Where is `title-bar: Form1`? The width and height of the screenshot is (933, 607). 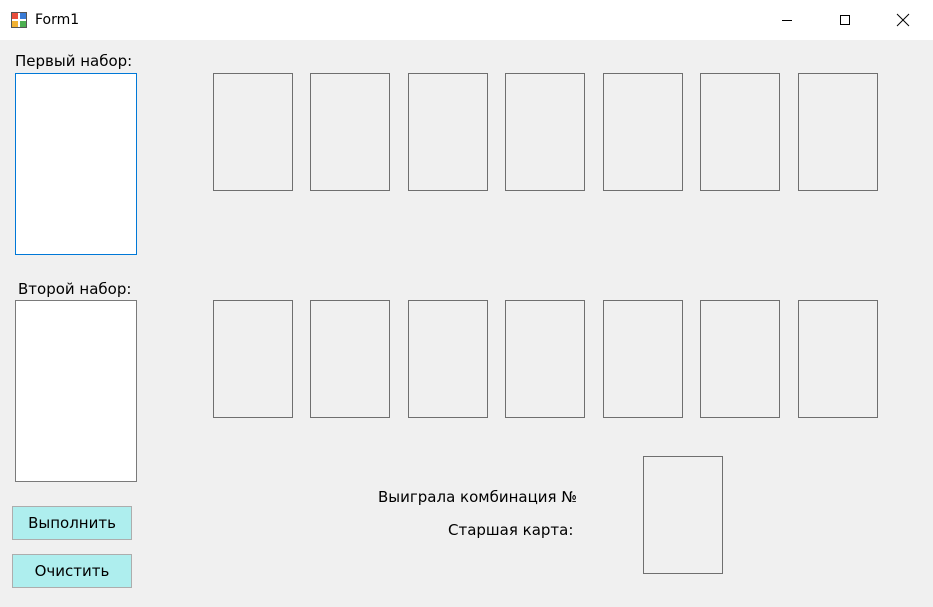
title-bar: Form1 is located at coordinates (466, 20).